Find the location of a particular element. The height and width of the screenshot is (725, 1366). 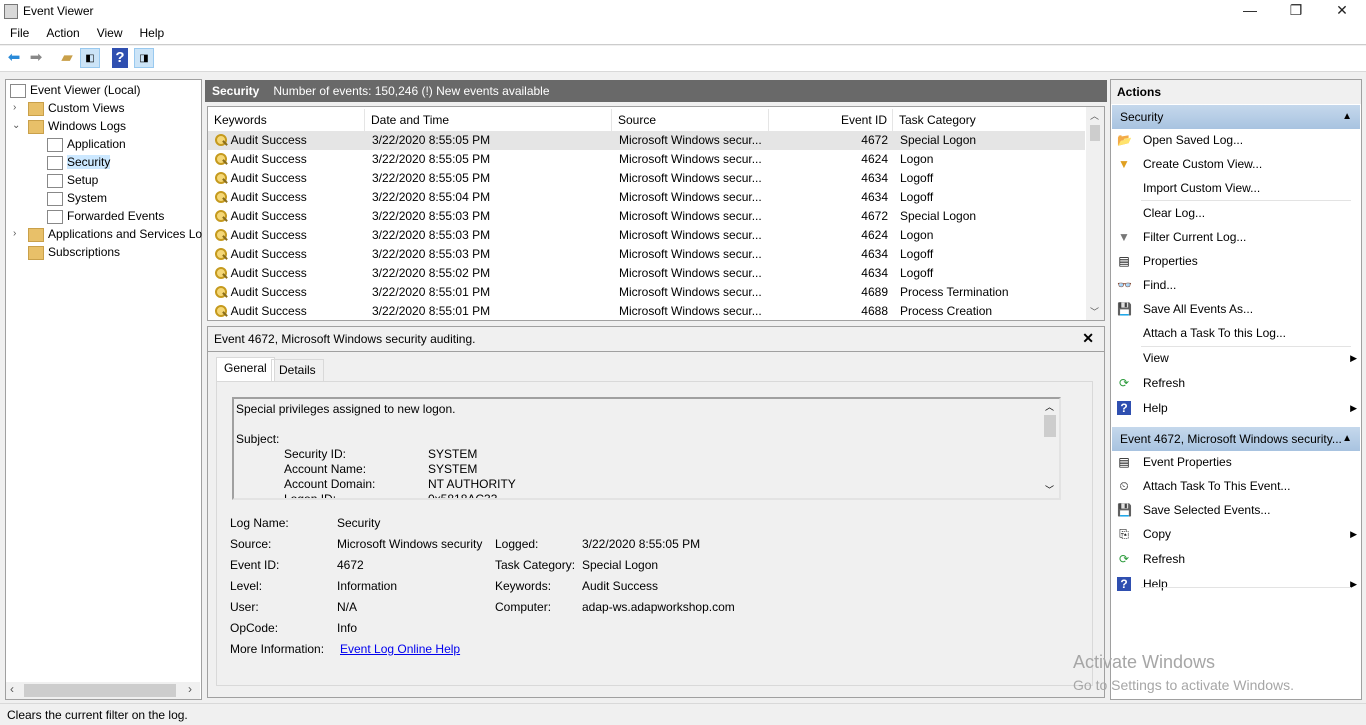

menu-action: Action is located at coordinates (61, 31).